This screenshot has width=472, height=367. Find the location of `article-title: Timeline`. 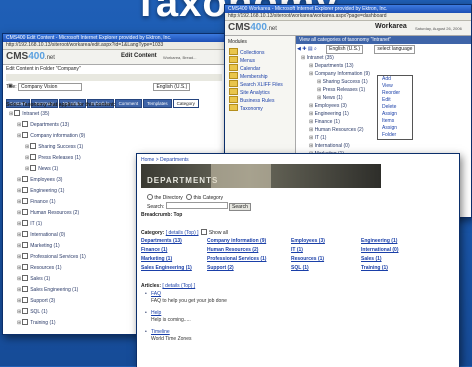

article-title: Timeline is located at coordinates (160, 332).